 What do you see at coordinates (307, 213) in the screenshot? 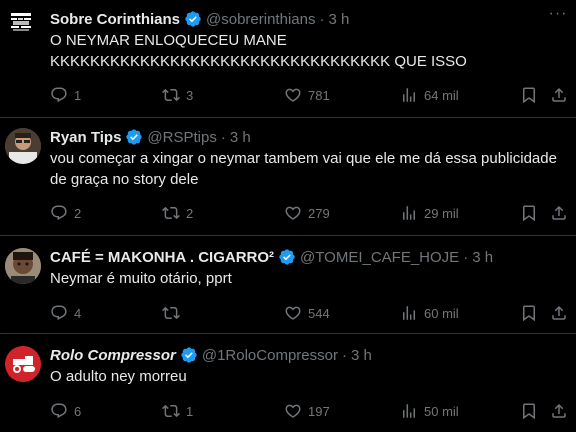
I see `like-button: 279` at bounding box center [307, 213].